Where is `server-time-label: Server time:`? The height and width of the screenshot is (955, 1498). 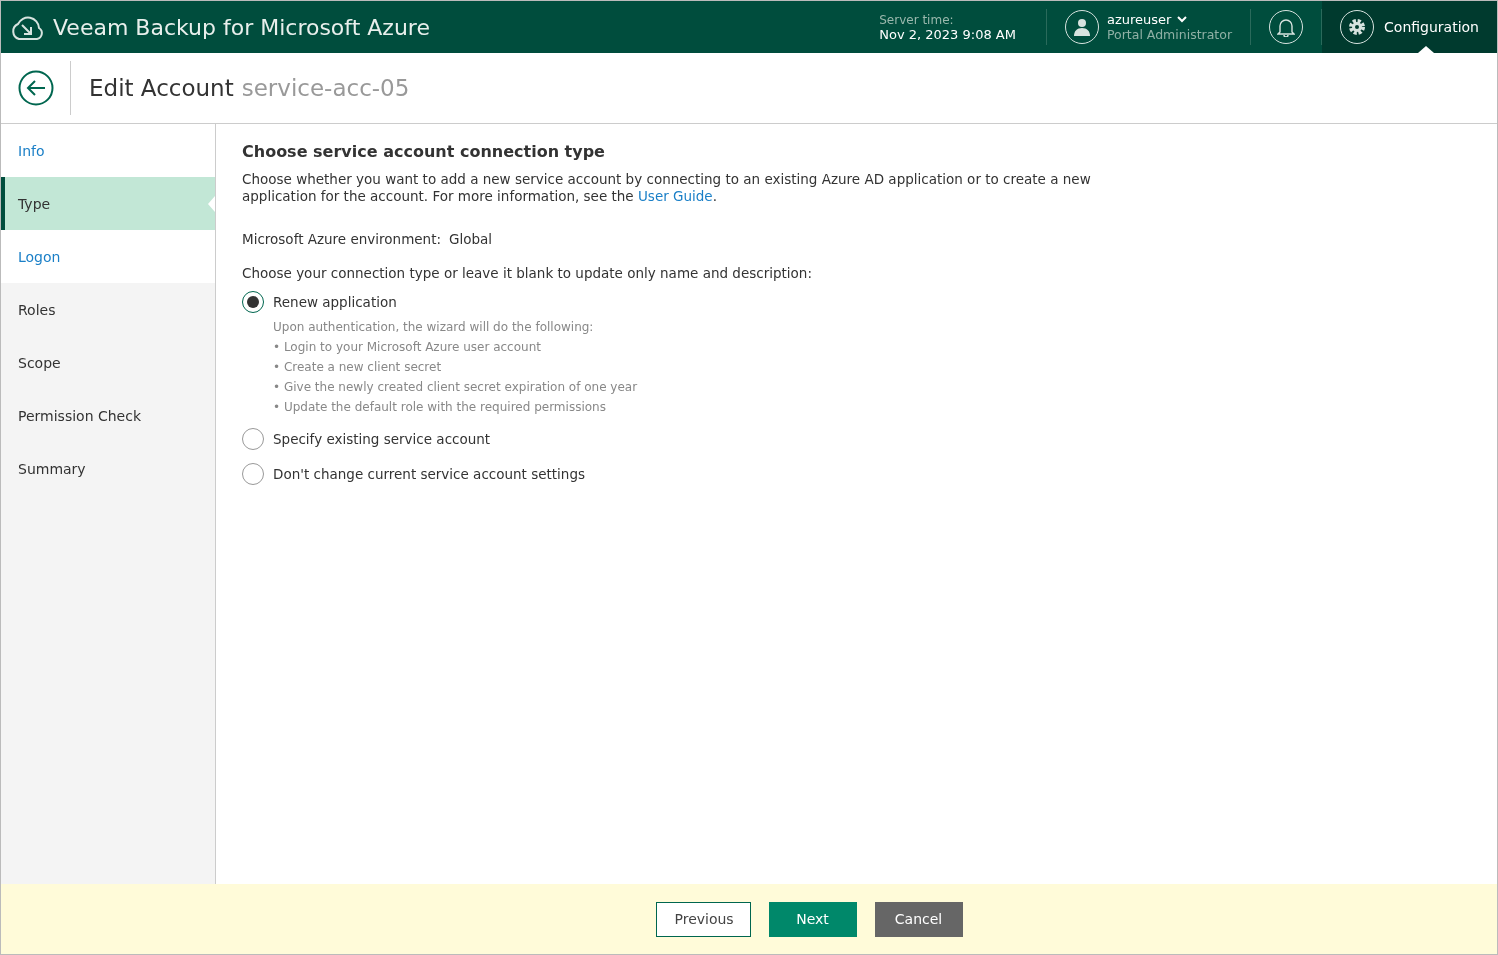 server-time-label: Server time: is located at coordinates (917, 19).